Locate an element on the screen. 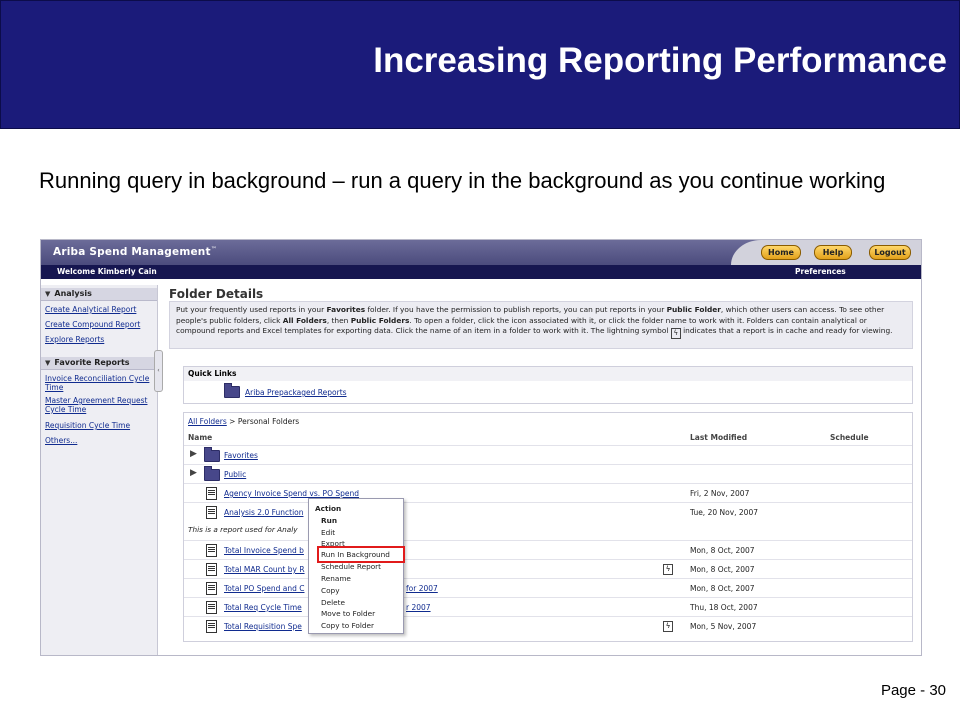  column-header-name: Name is located at coordinates (200, 437).